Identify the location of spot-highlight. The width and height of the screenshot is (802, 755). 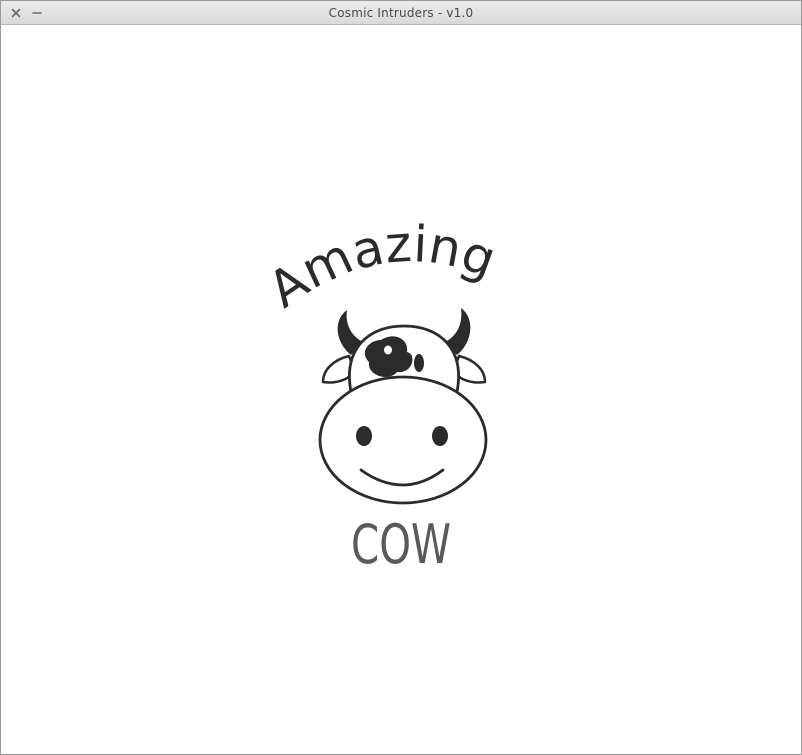
(388, 350).